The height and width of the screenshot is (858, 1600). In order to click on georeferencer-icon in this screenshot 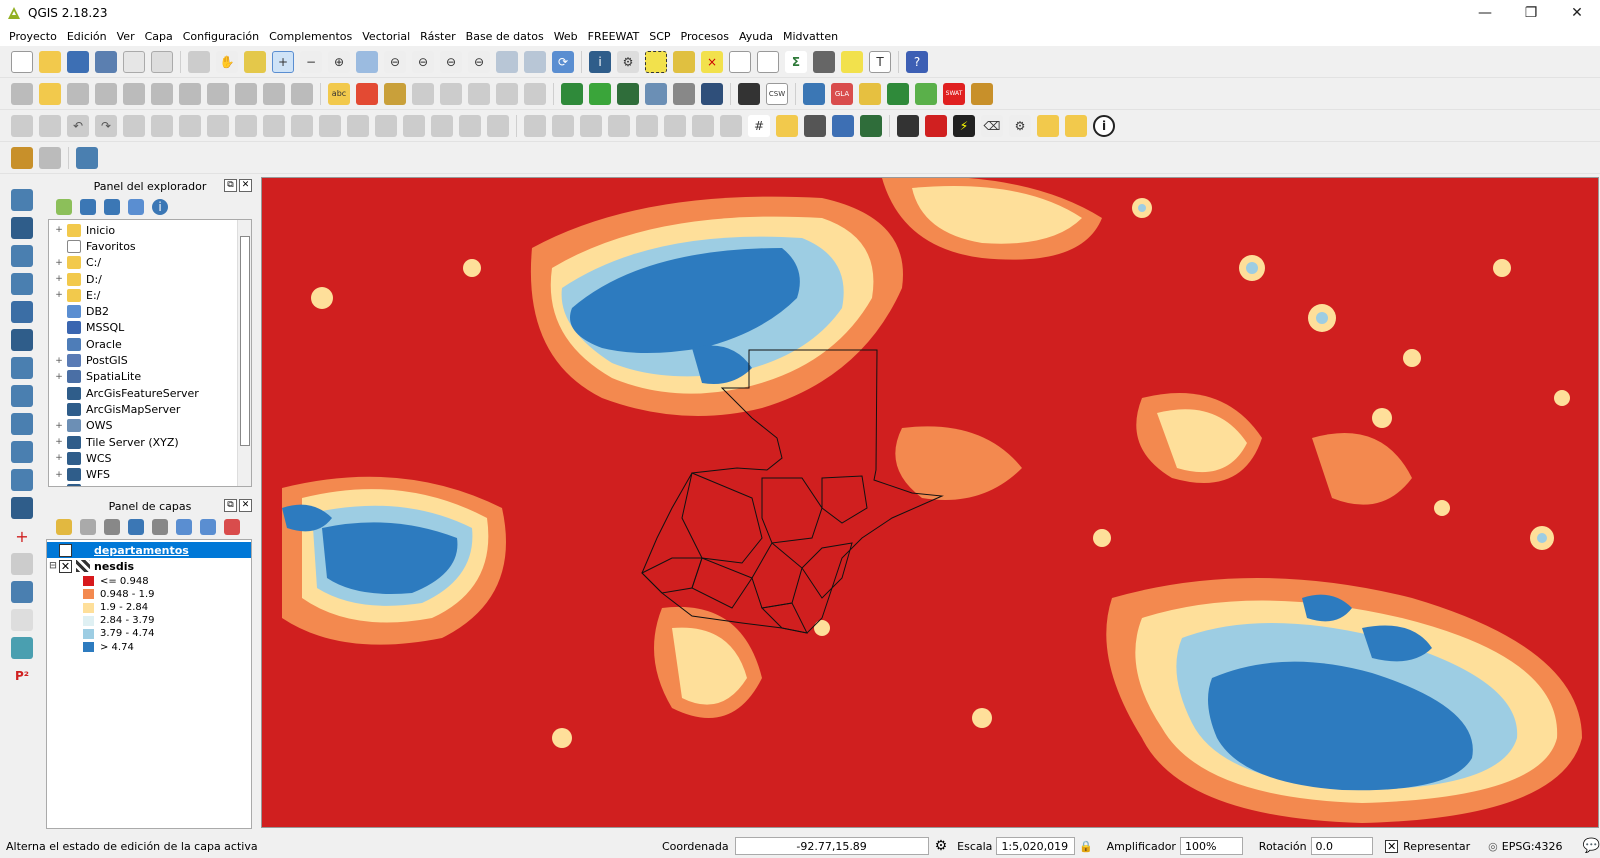, I will do `click(787, 125)`.